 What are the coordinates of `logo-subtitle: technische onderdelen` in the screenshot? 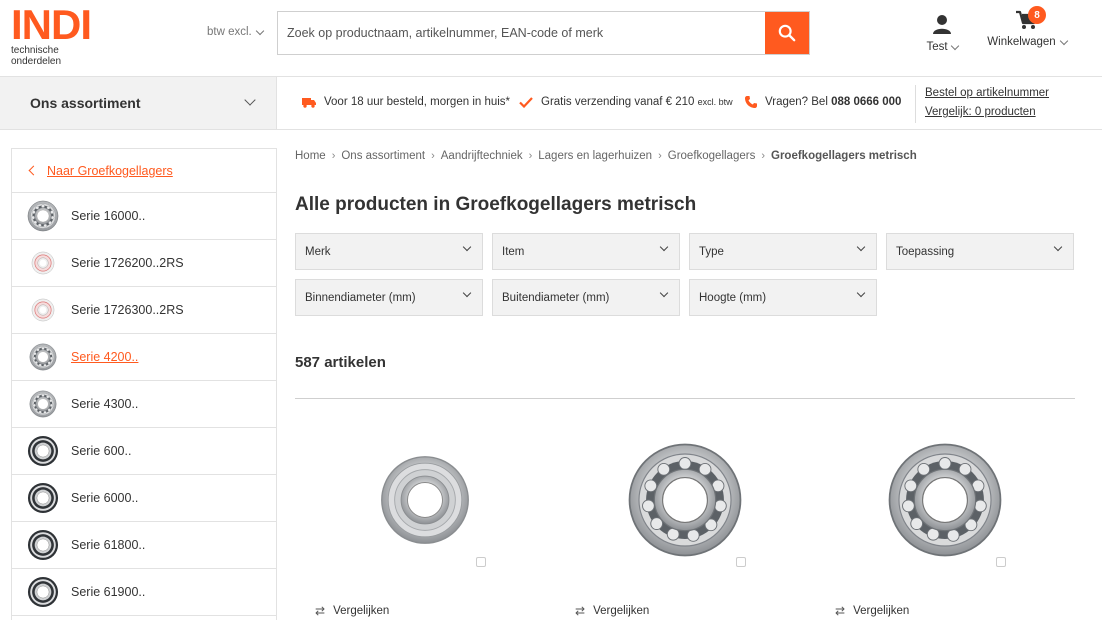 It's located at (36, 56).